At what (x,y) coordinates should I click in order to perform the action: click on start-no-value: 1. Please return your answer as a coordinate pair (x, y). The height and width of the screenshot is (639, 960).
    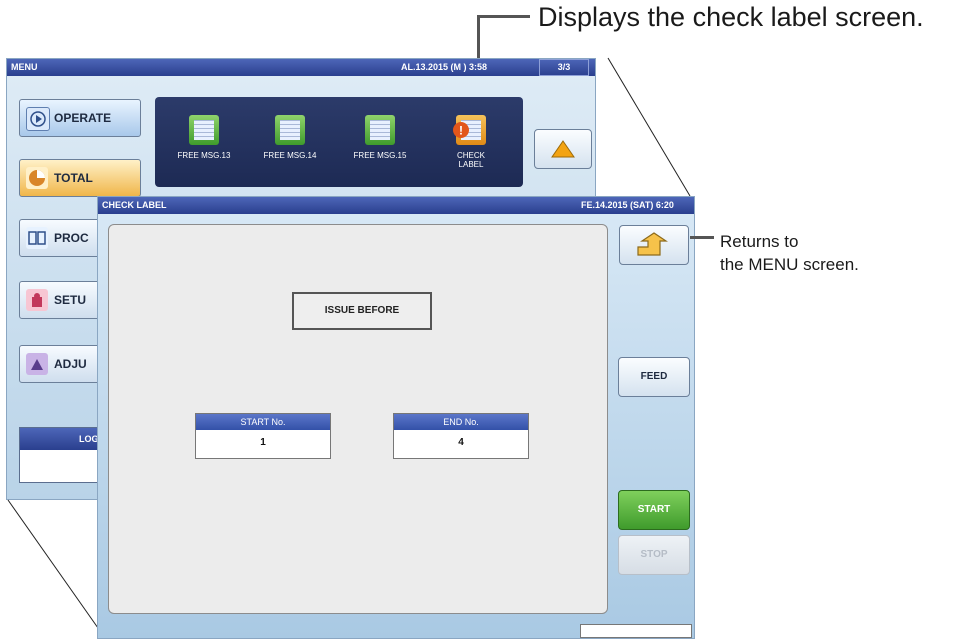
    Looking at the image, I should click on (263, 442).